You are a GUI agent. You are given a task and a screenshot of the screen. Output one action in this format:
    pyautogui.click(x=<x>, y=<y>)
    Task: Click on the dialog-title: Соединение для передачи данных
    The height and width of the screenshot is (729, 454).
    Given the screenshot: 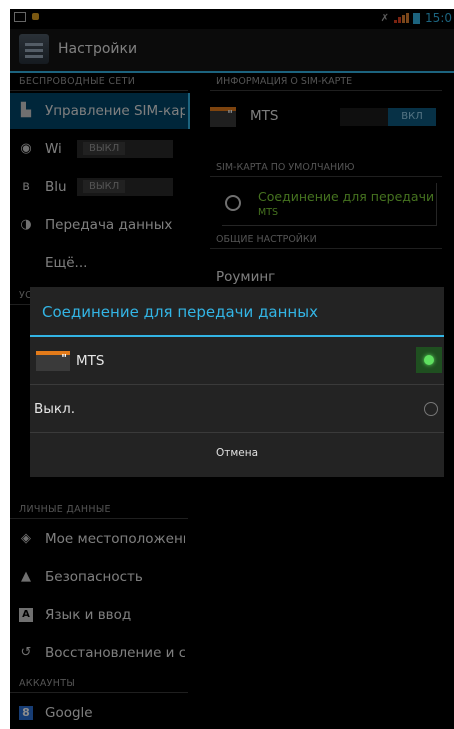 What is the action you would take?
    pyautogui.click(x=180, y=312)
    